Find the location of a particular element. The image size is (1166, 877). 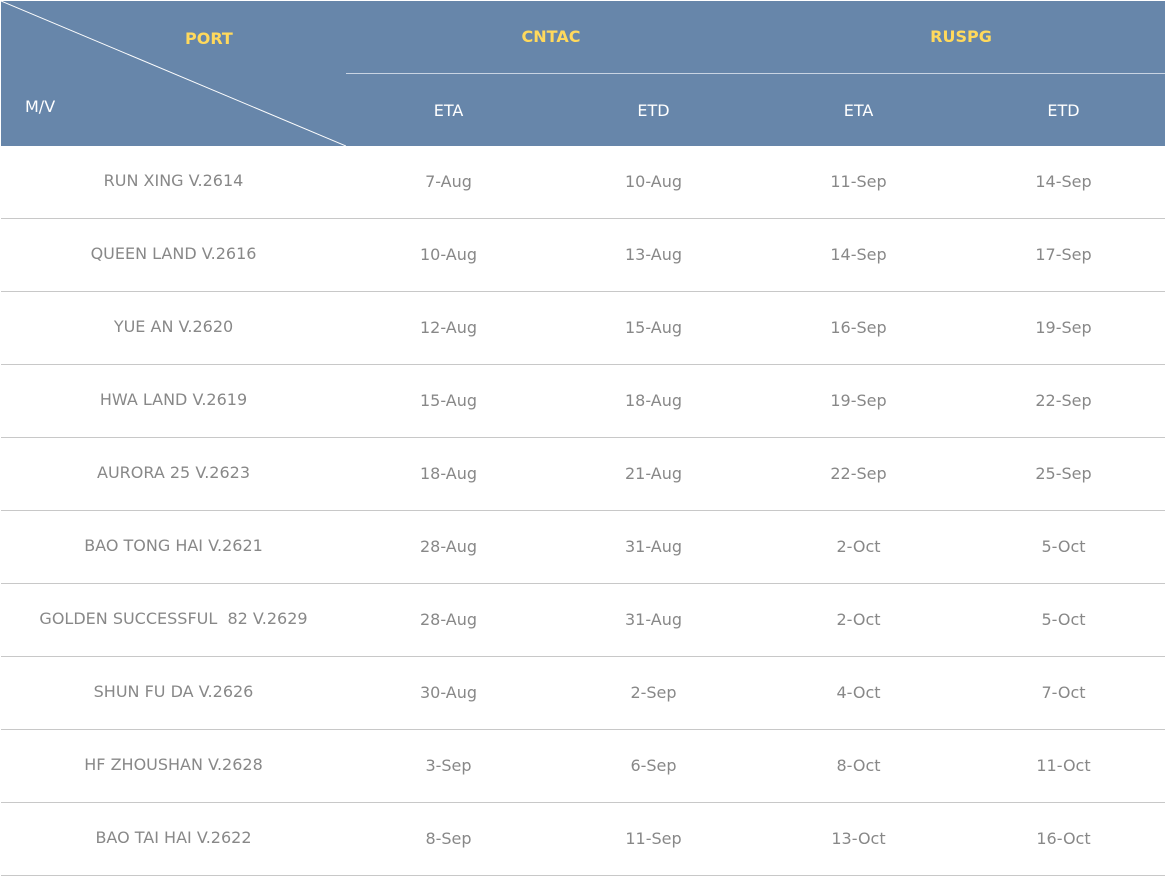

cntac-eta-cell: 18-Aug is located at coordinates (448, 473).